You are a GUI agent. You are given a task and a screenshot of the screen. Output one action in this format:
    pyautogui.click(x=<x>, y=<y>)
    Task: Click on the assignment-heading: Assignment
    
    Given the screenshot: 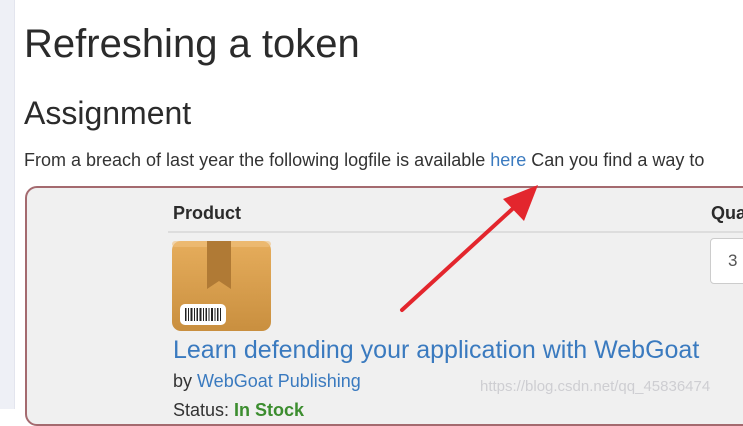 What is the action you would take?
    pyautogui.click(x=108, y=113)
    